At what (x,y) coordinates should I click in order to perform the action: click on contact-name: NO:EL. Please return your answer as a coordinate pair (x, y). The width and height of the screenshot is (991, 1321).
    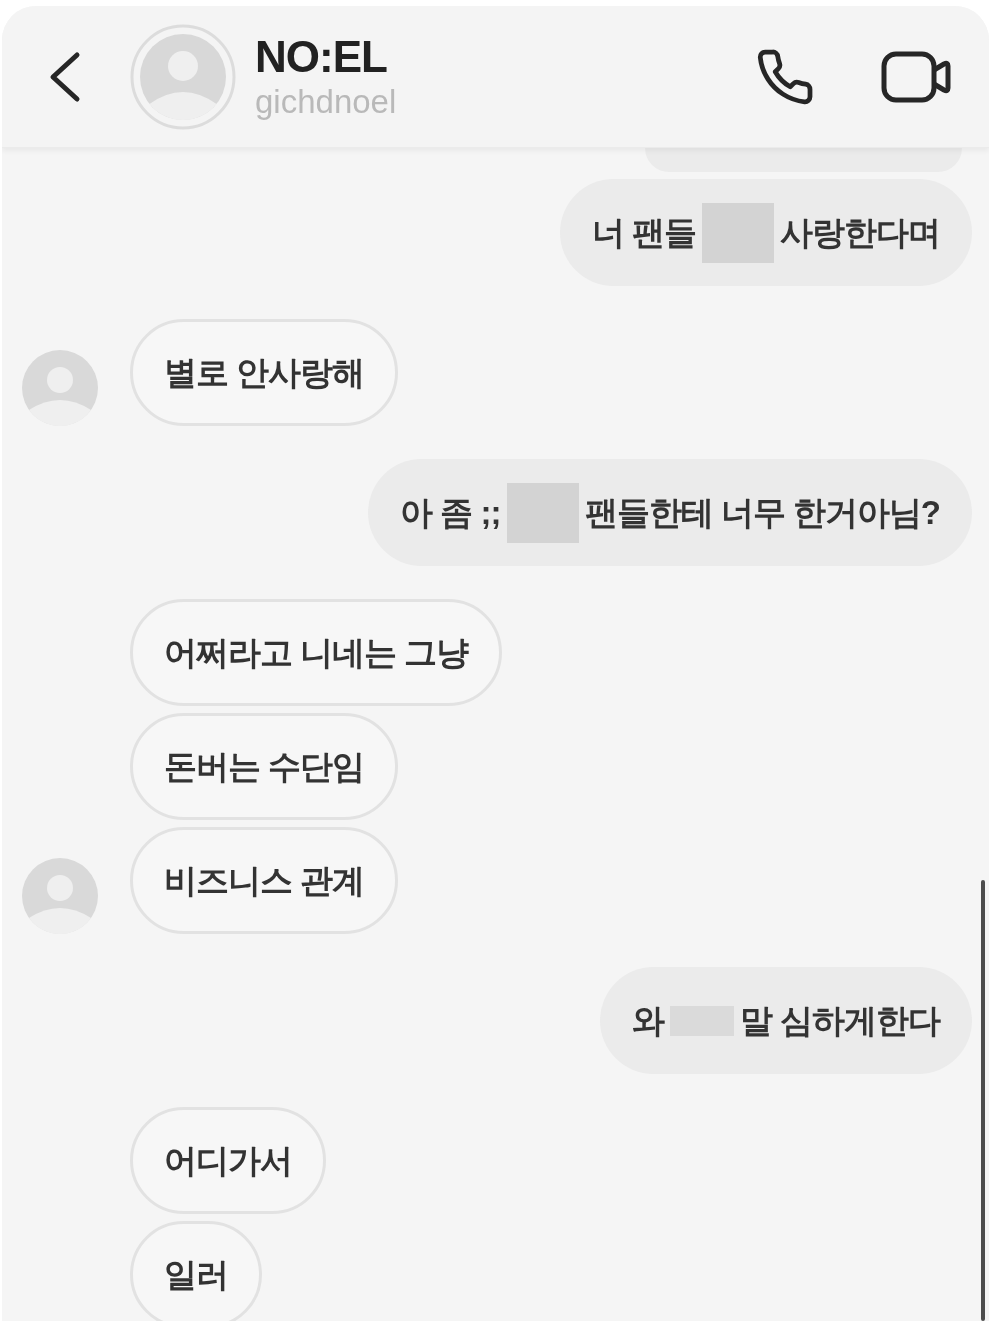
    Looking at the image, I should click on (321, 56).